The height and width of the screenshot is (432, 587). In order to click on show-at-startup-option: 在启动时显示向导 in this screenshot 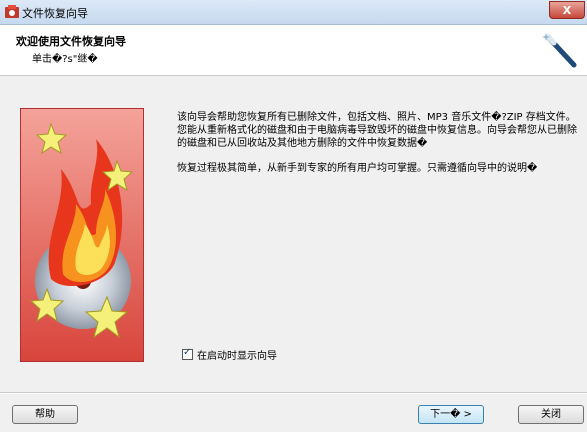, I will do `click(229, 354)`.